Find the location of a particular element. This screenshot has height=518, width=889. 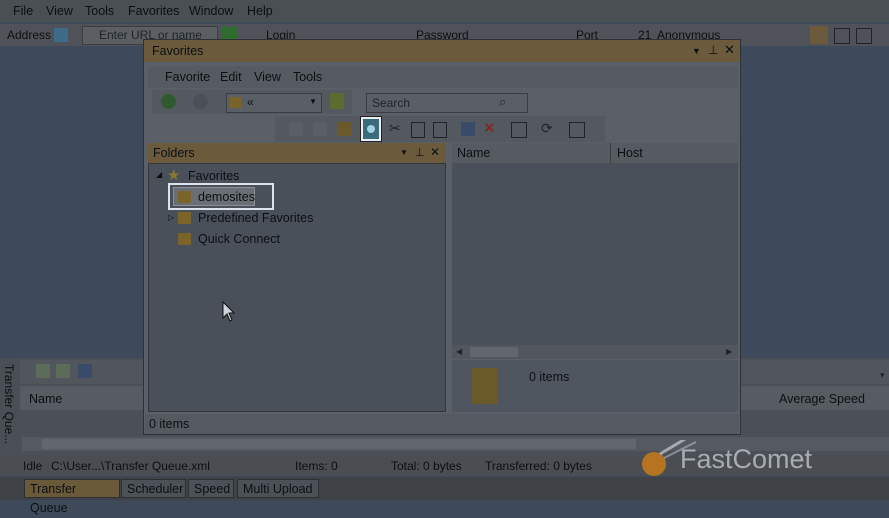

fav-menu-favorite: Favorite is located at coordinates (187, 77).